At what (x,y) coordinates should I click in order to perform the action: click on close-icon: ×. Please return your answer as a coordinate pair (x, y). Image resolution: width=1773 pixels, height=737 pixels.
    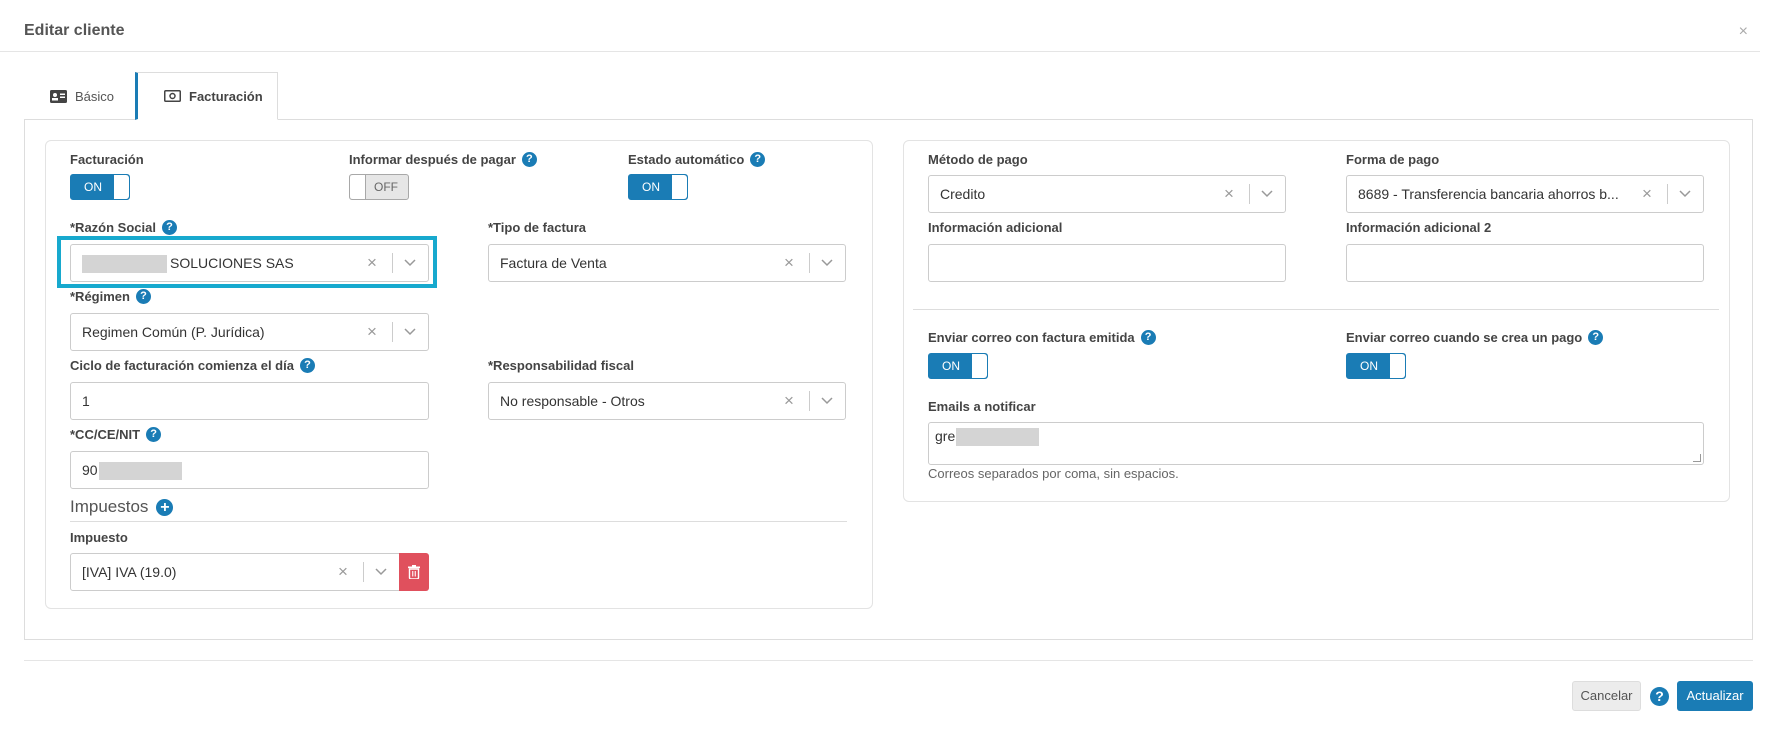
    Looking at the image, I should click on (1743, 32).